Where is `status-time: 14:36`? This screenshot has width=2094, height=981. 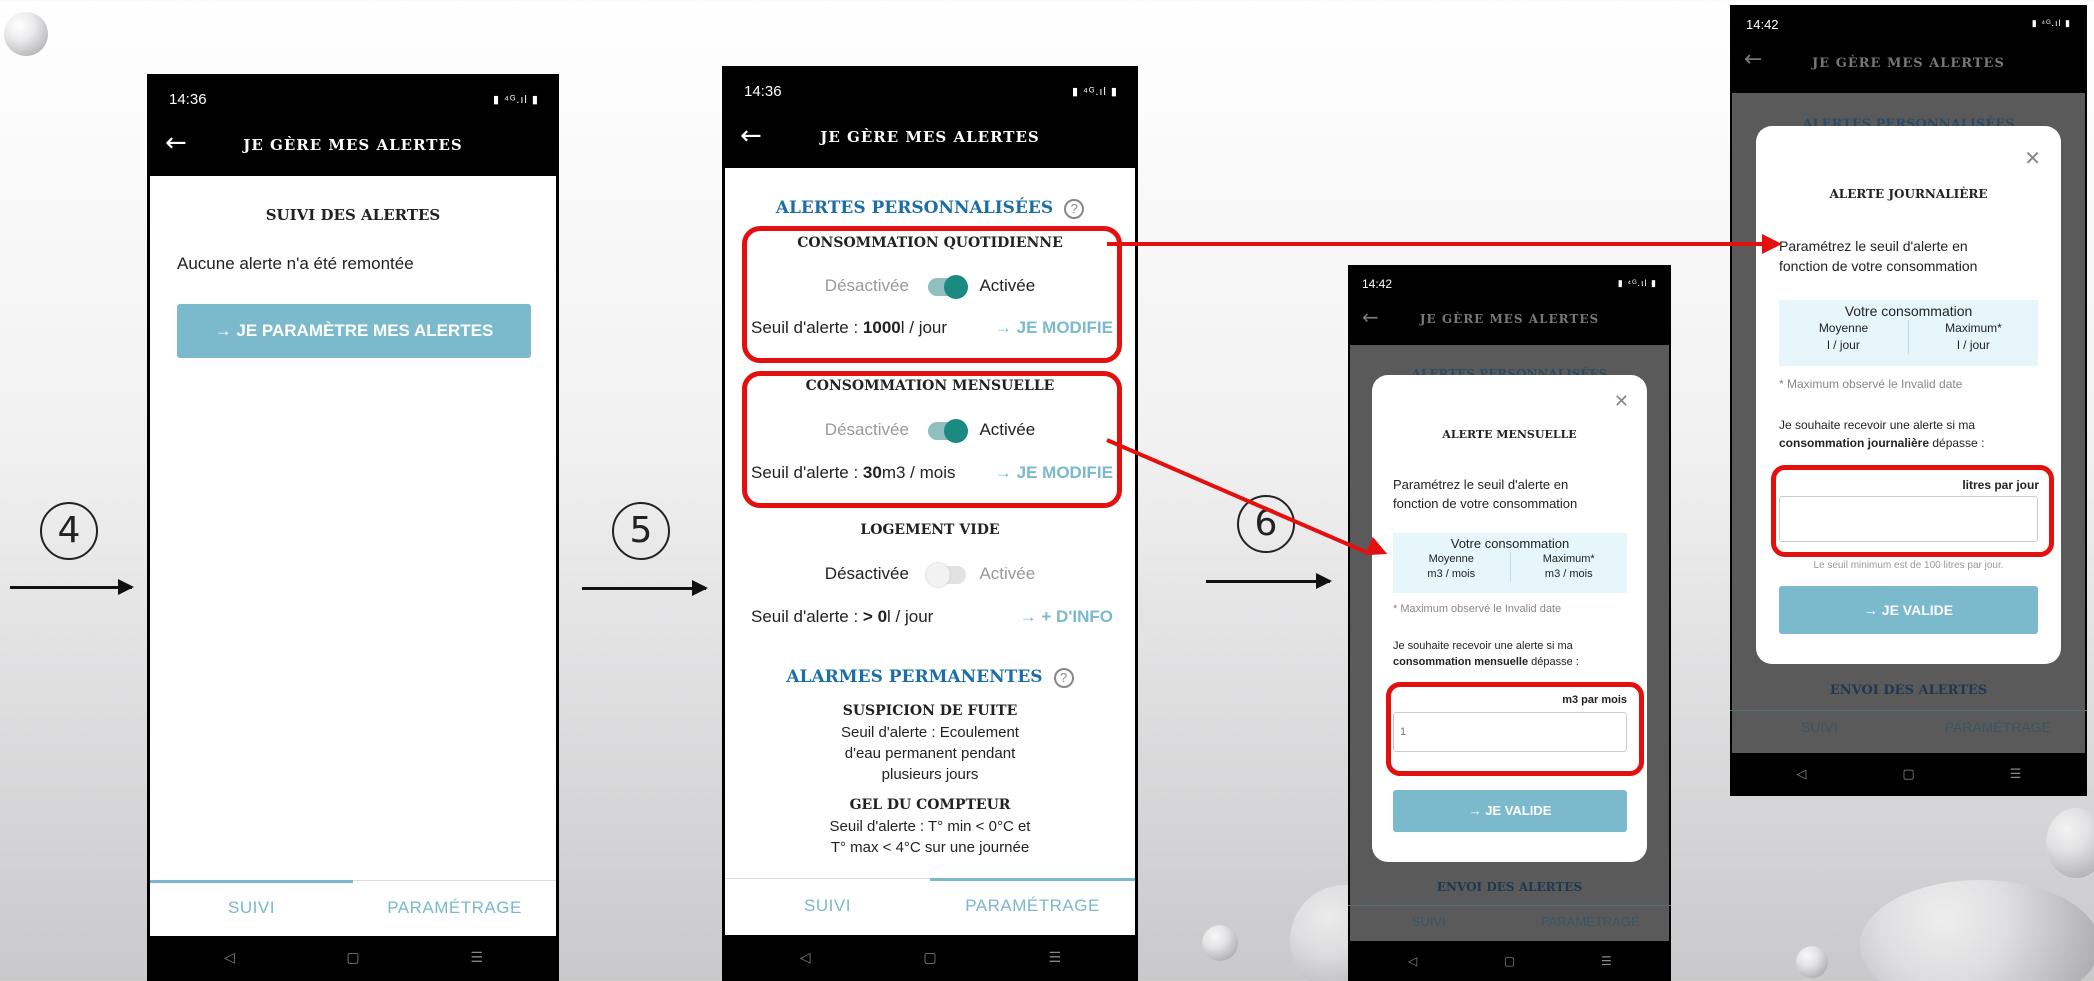 status-time: 14:36 is located at coordinates (188, 99).